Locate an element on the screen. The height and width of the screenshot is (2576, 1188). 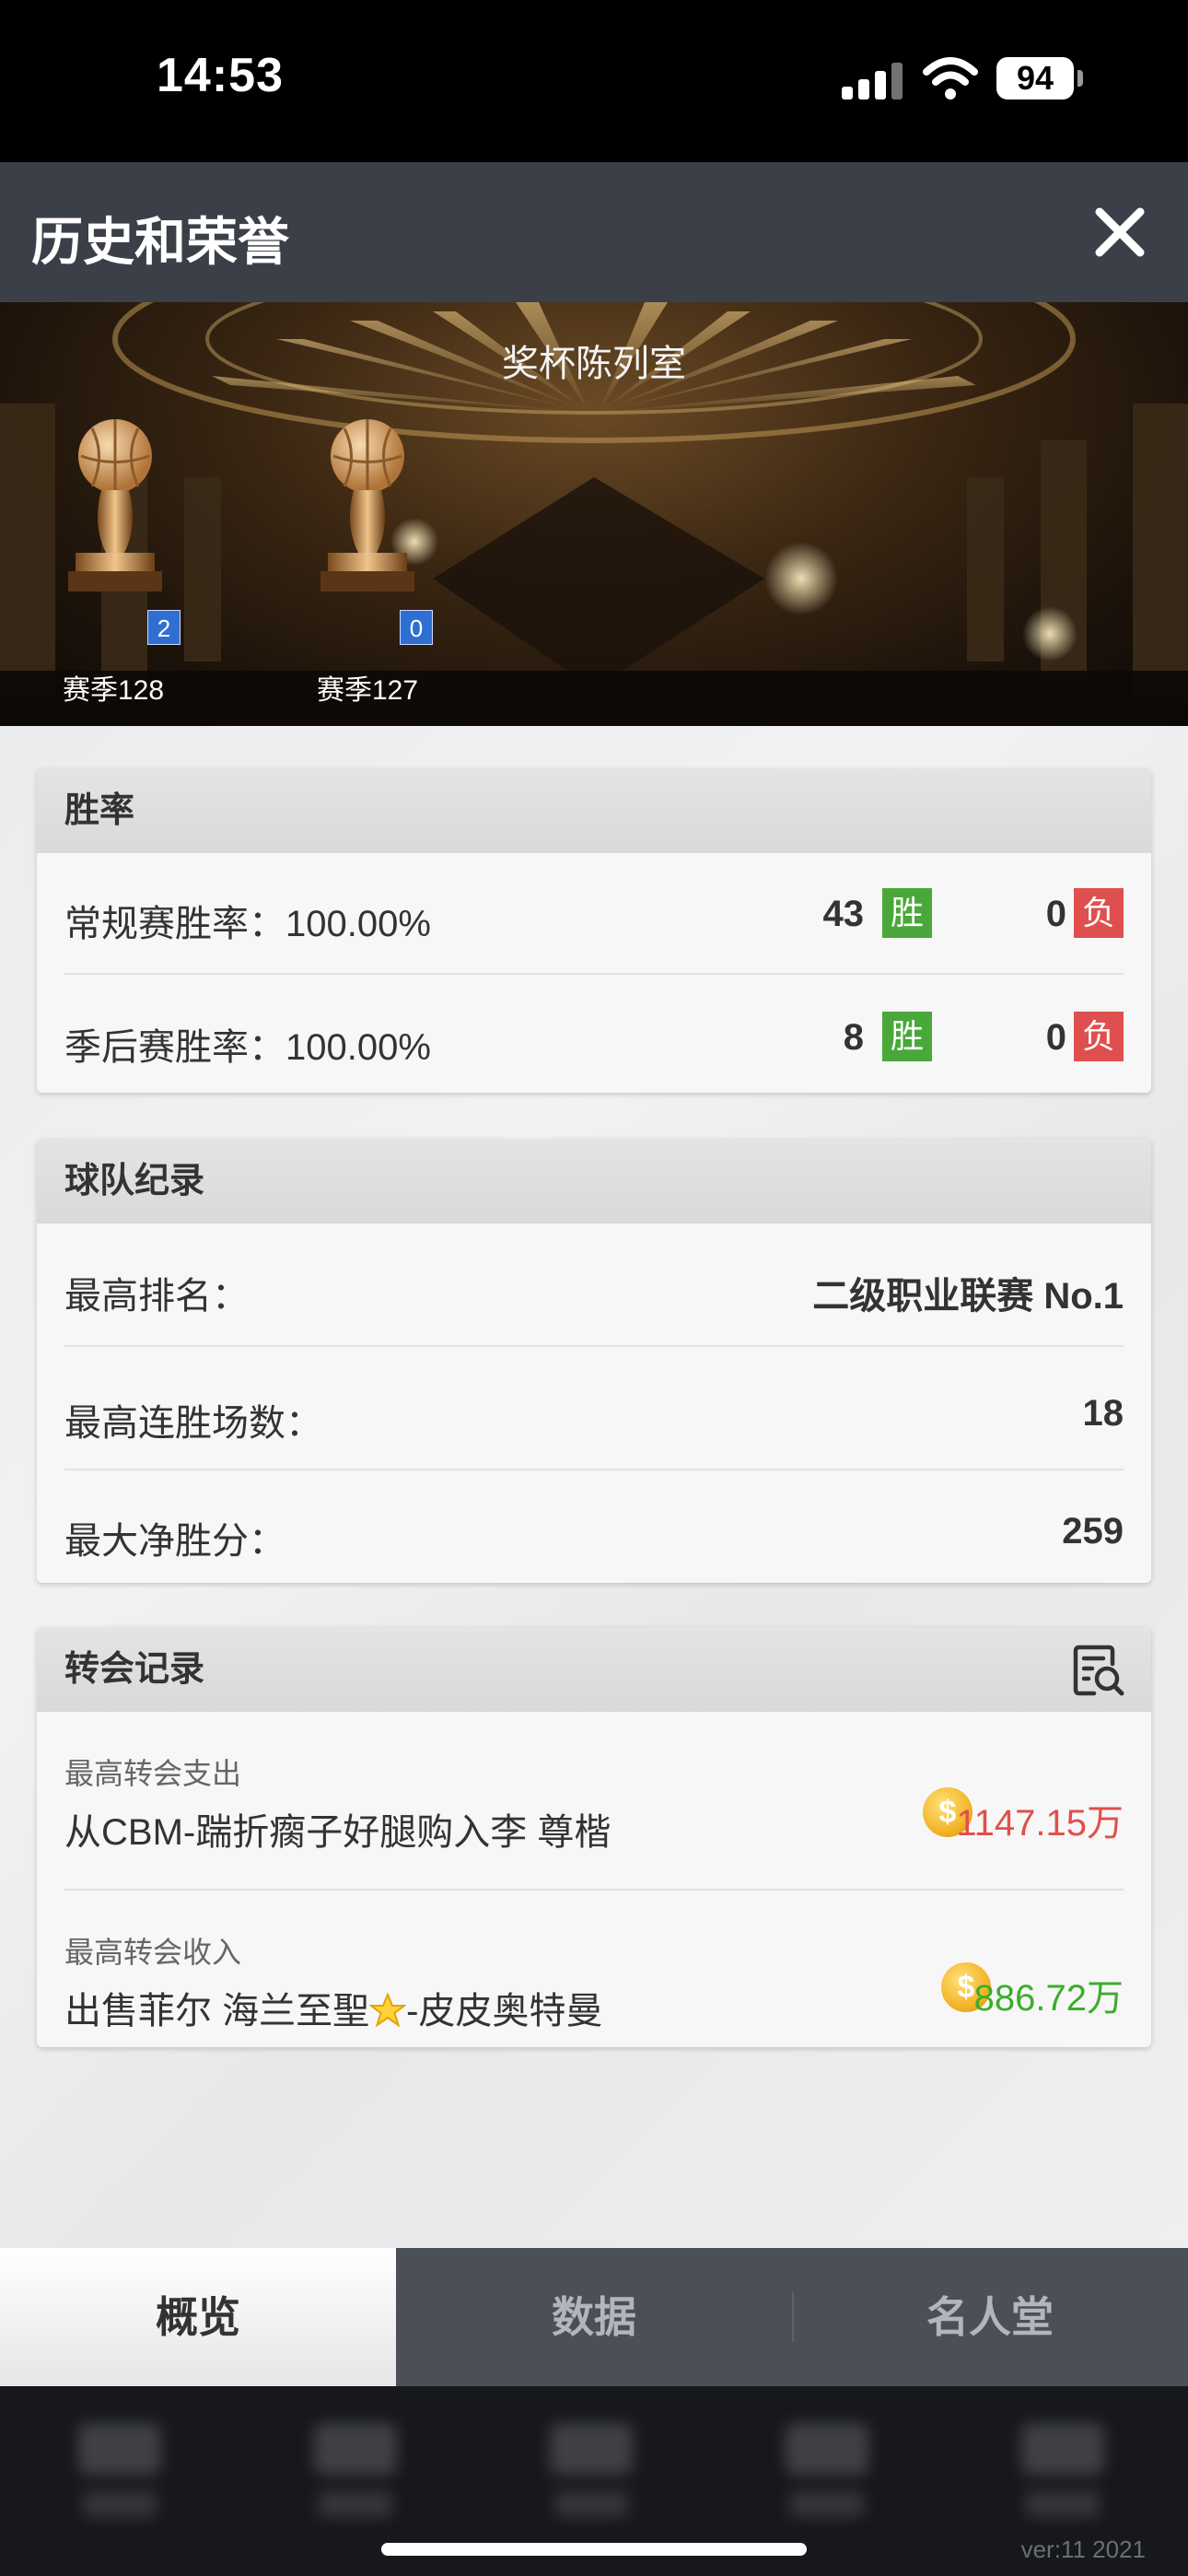
expense-amount: 1147.15万 is located at coordinates (1040, 1823).